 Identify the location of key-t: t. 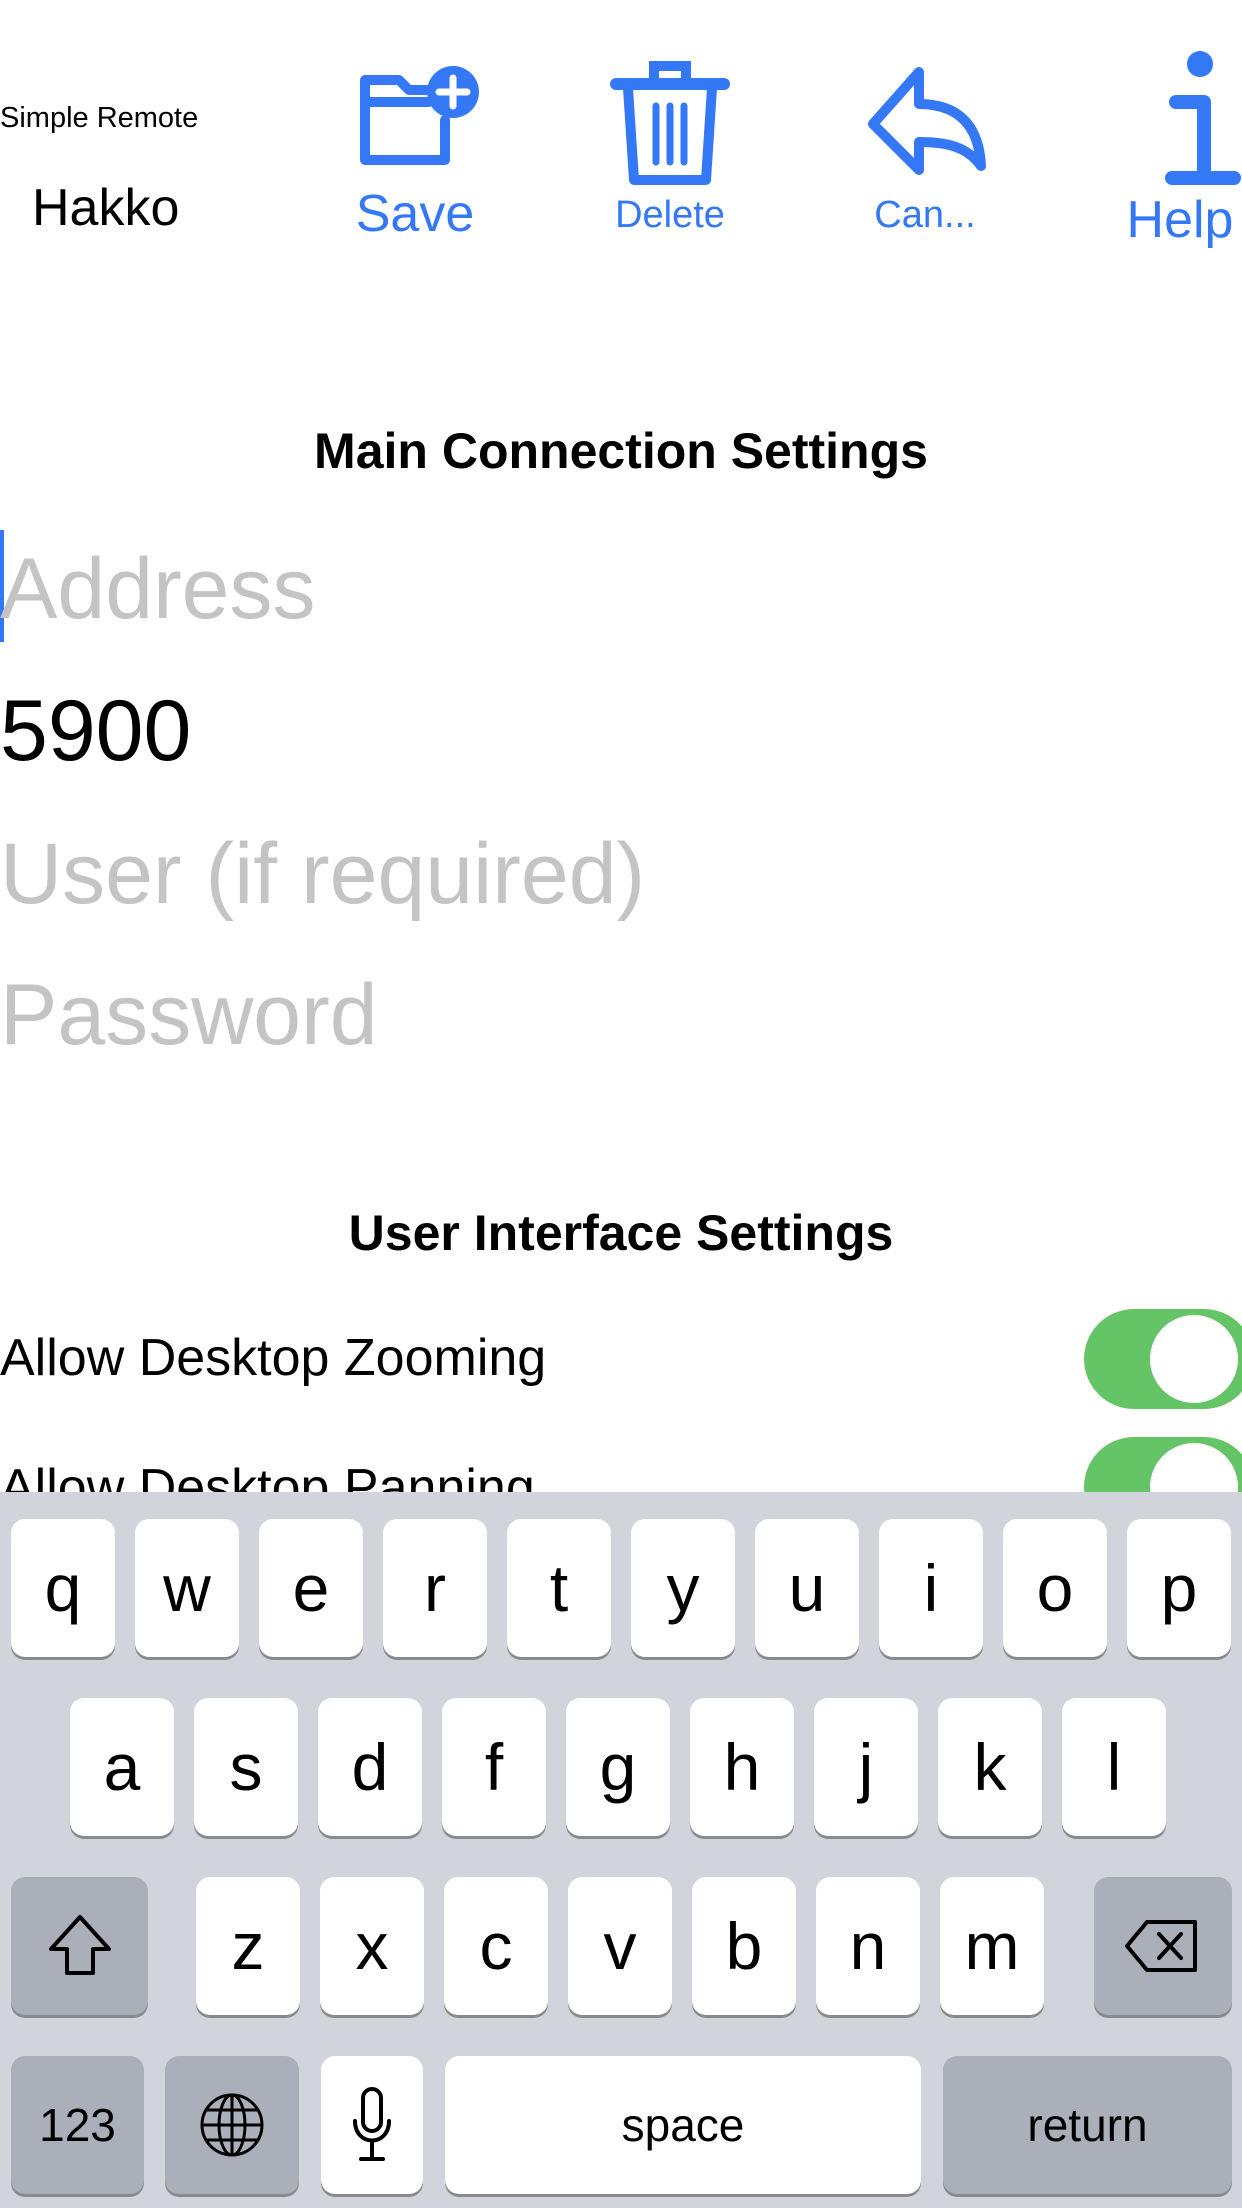
(559, 1588).